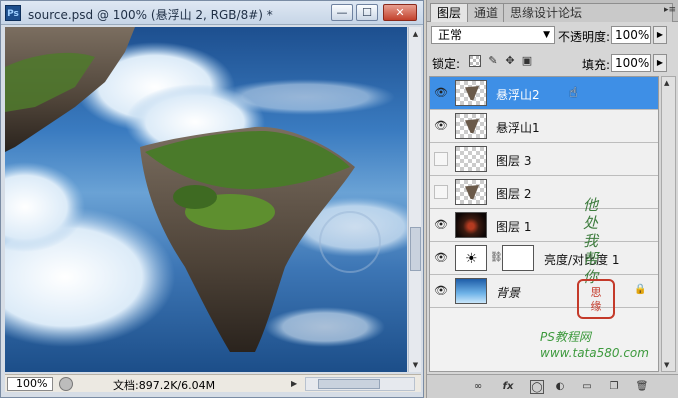 Image resolution: width=678 pixels, height=398 pixels. I want to click on layer-name: 悬浮山1, so click(518, 128).